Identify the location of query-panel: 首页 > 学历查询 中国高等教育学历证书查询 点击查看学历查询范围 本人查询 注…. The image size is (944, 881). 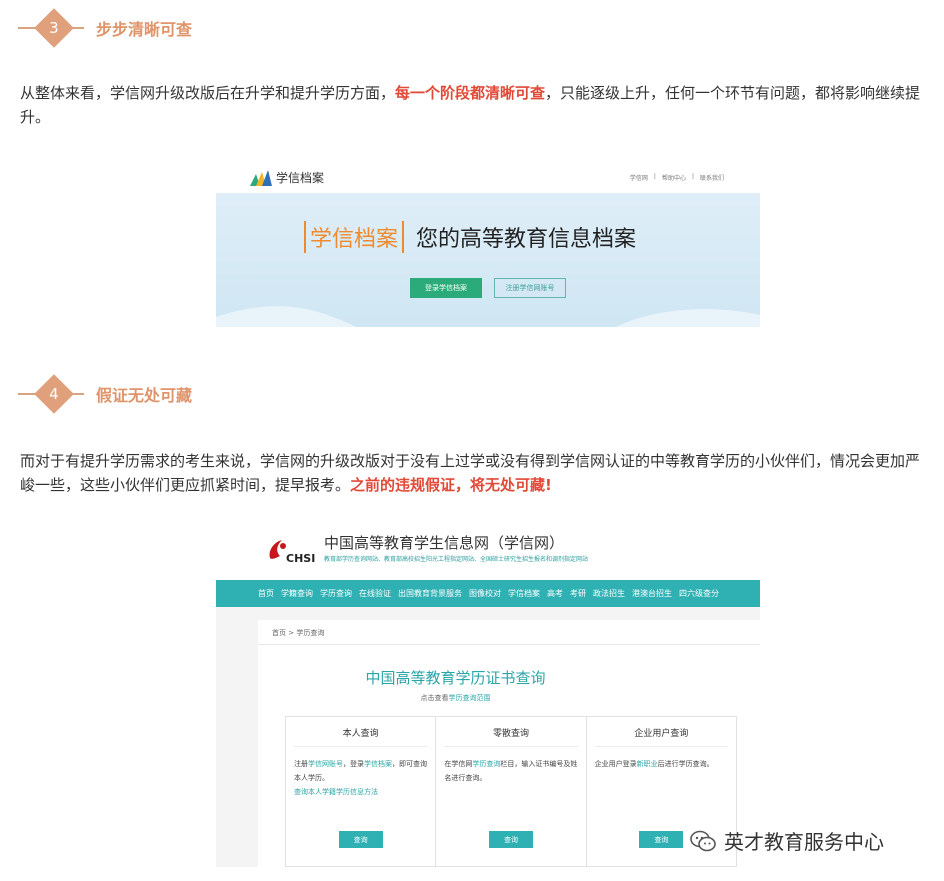
(509, 743).